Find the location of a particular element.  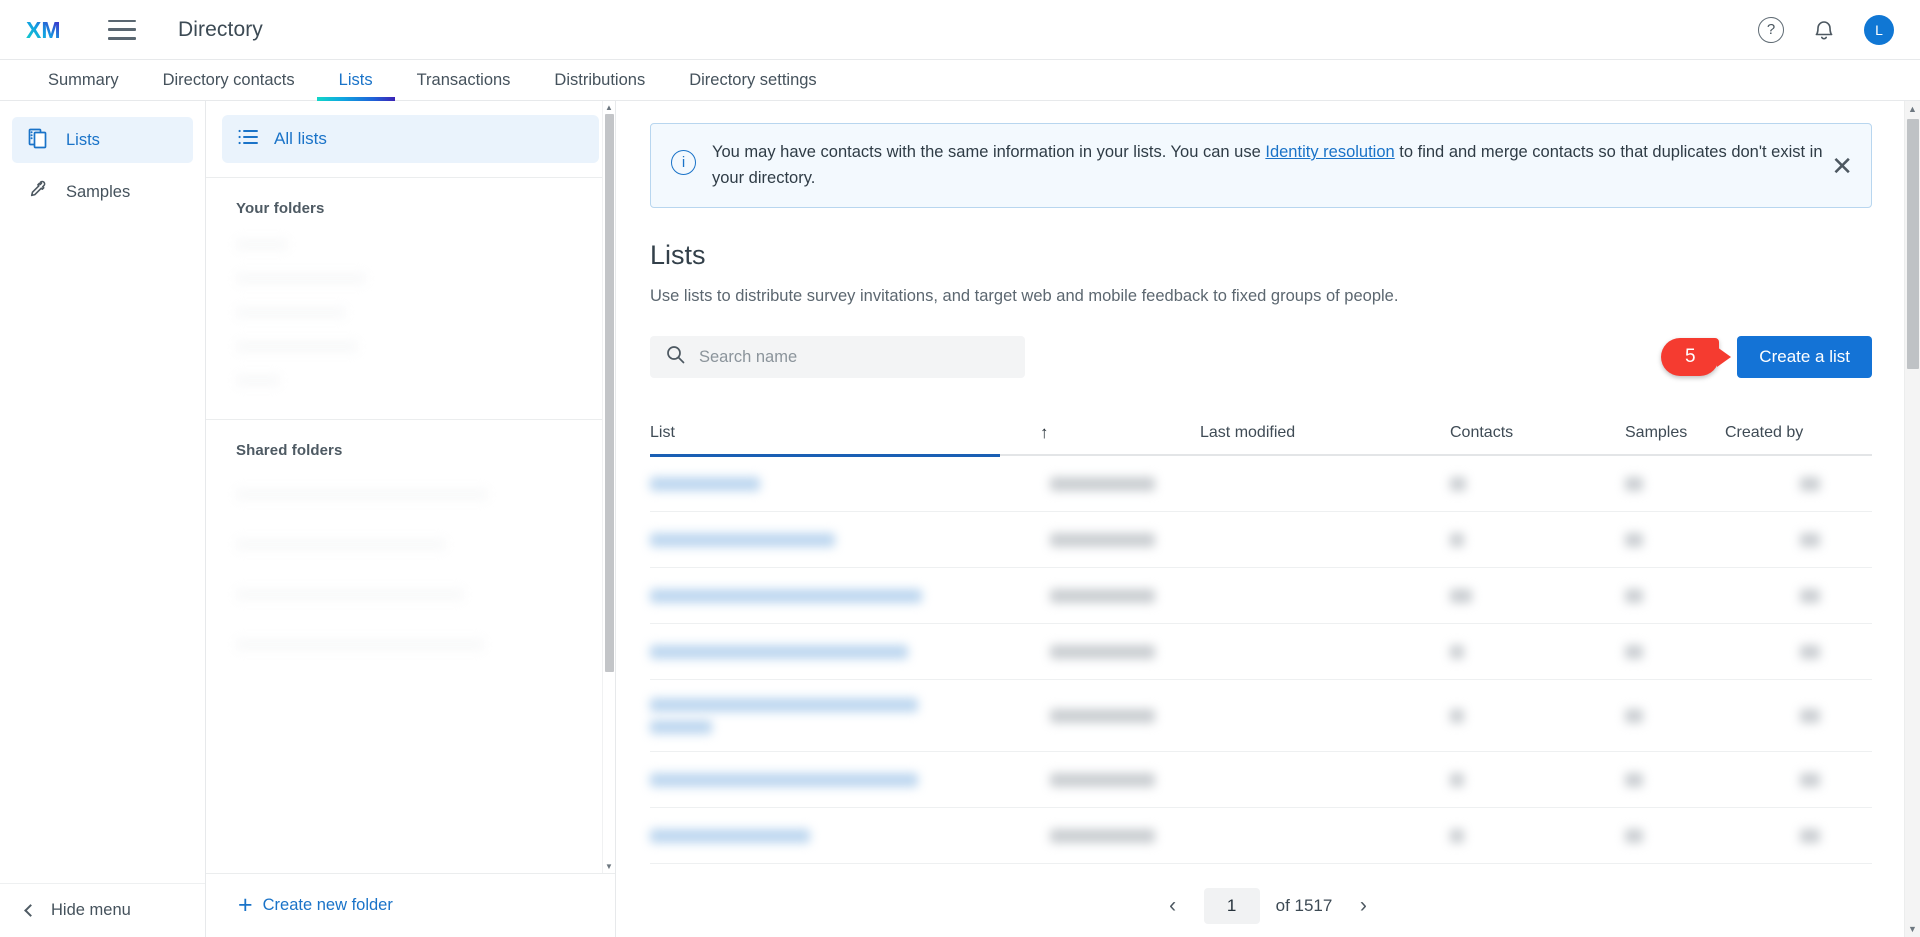

user-avatar: L is located at coordinates (1879, 29).